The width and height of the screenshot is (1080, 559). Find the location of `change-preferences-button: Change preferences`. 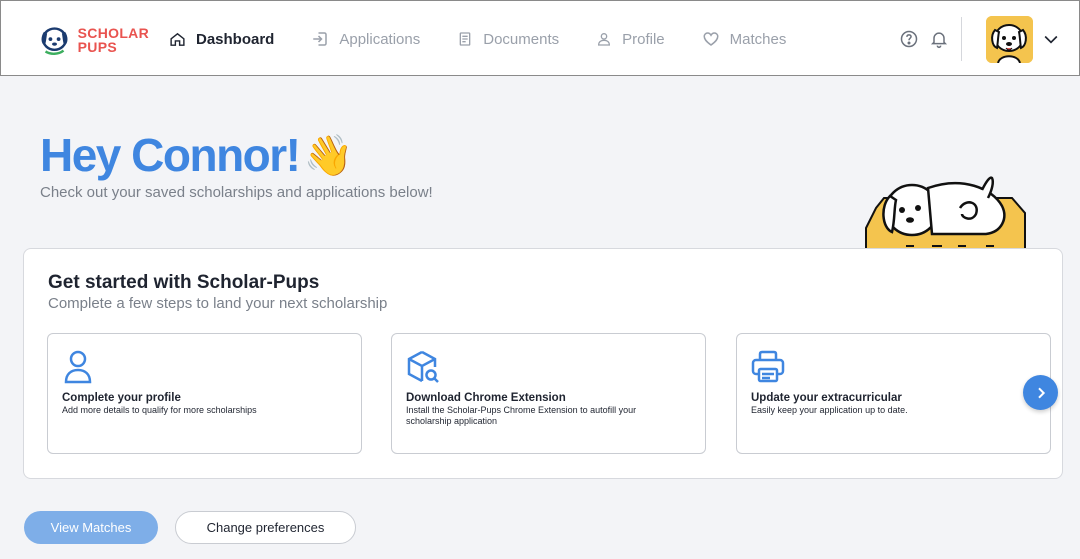

change-preferences-button: Change preferences is located at coordinates (265, 527).